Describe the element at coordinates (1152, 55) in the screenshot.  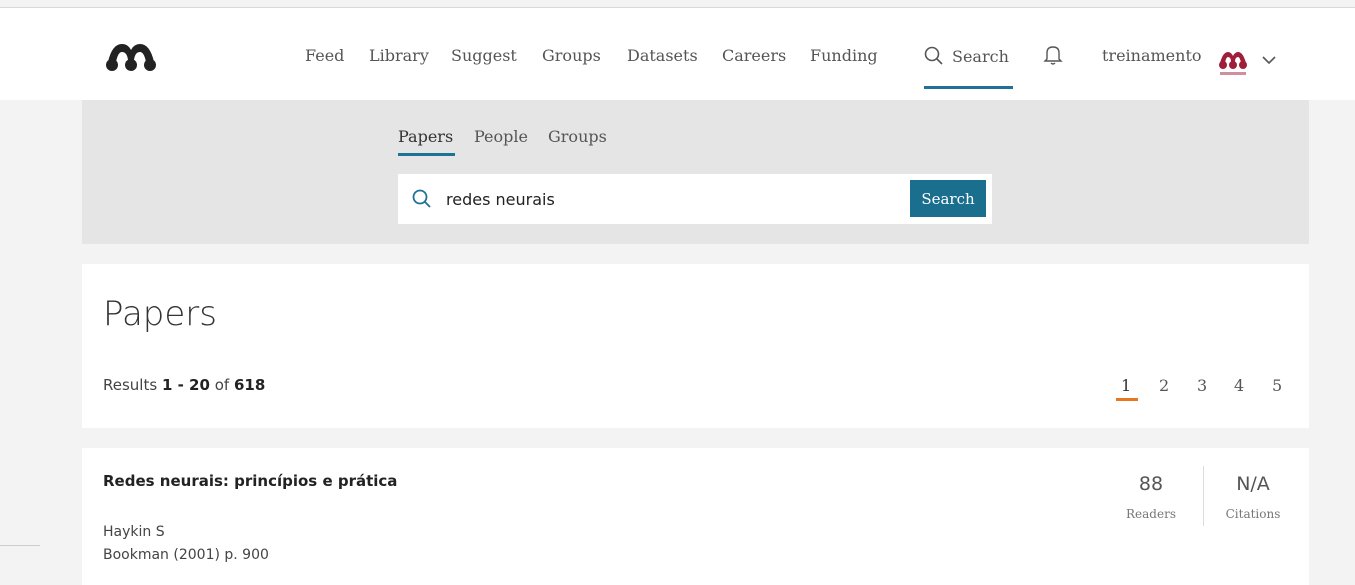
I see `username: treinamento` at that location.